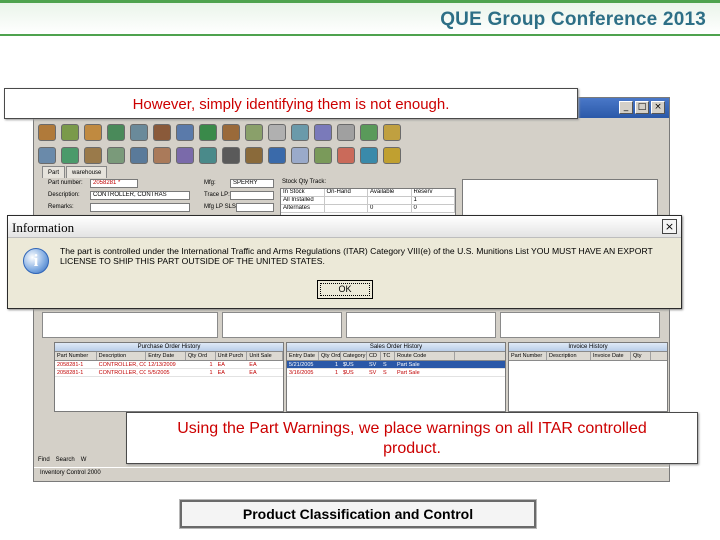 Image resolution: width=720 pixels, height=540 pixels. I want to click on column-header: Category, so click(354, 356).